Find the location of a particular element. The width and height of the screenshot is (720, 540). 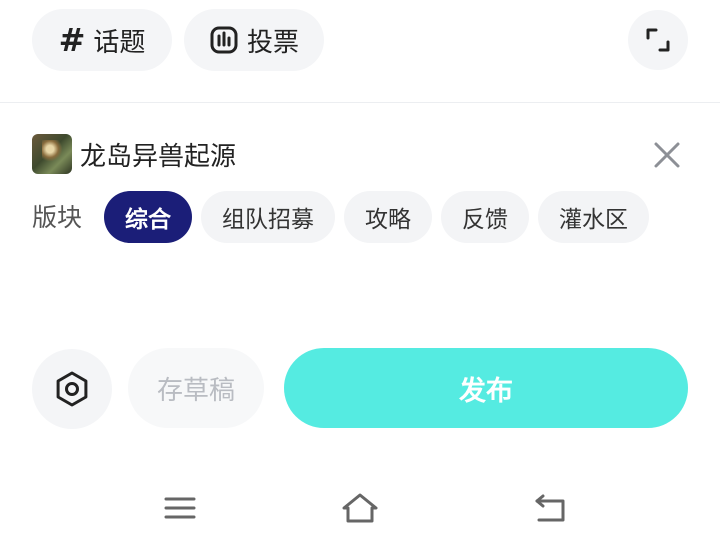

board-chips: 综合 组队招募 攻略 反馈 灌水区 is located at coordinates (381, 217).